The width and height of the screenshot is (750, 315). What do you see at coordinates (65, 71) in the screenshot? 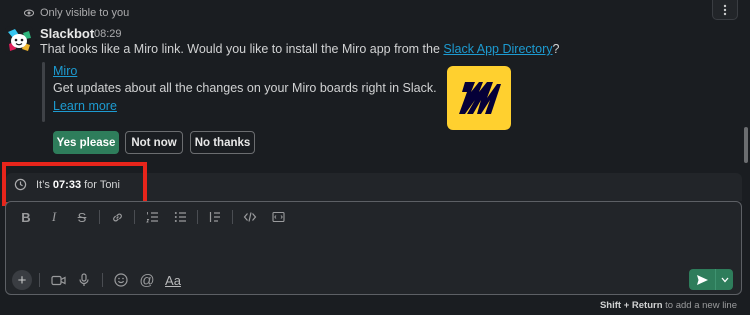
I see `attachment-title-link: Miro` at bounding box center [65, 71].